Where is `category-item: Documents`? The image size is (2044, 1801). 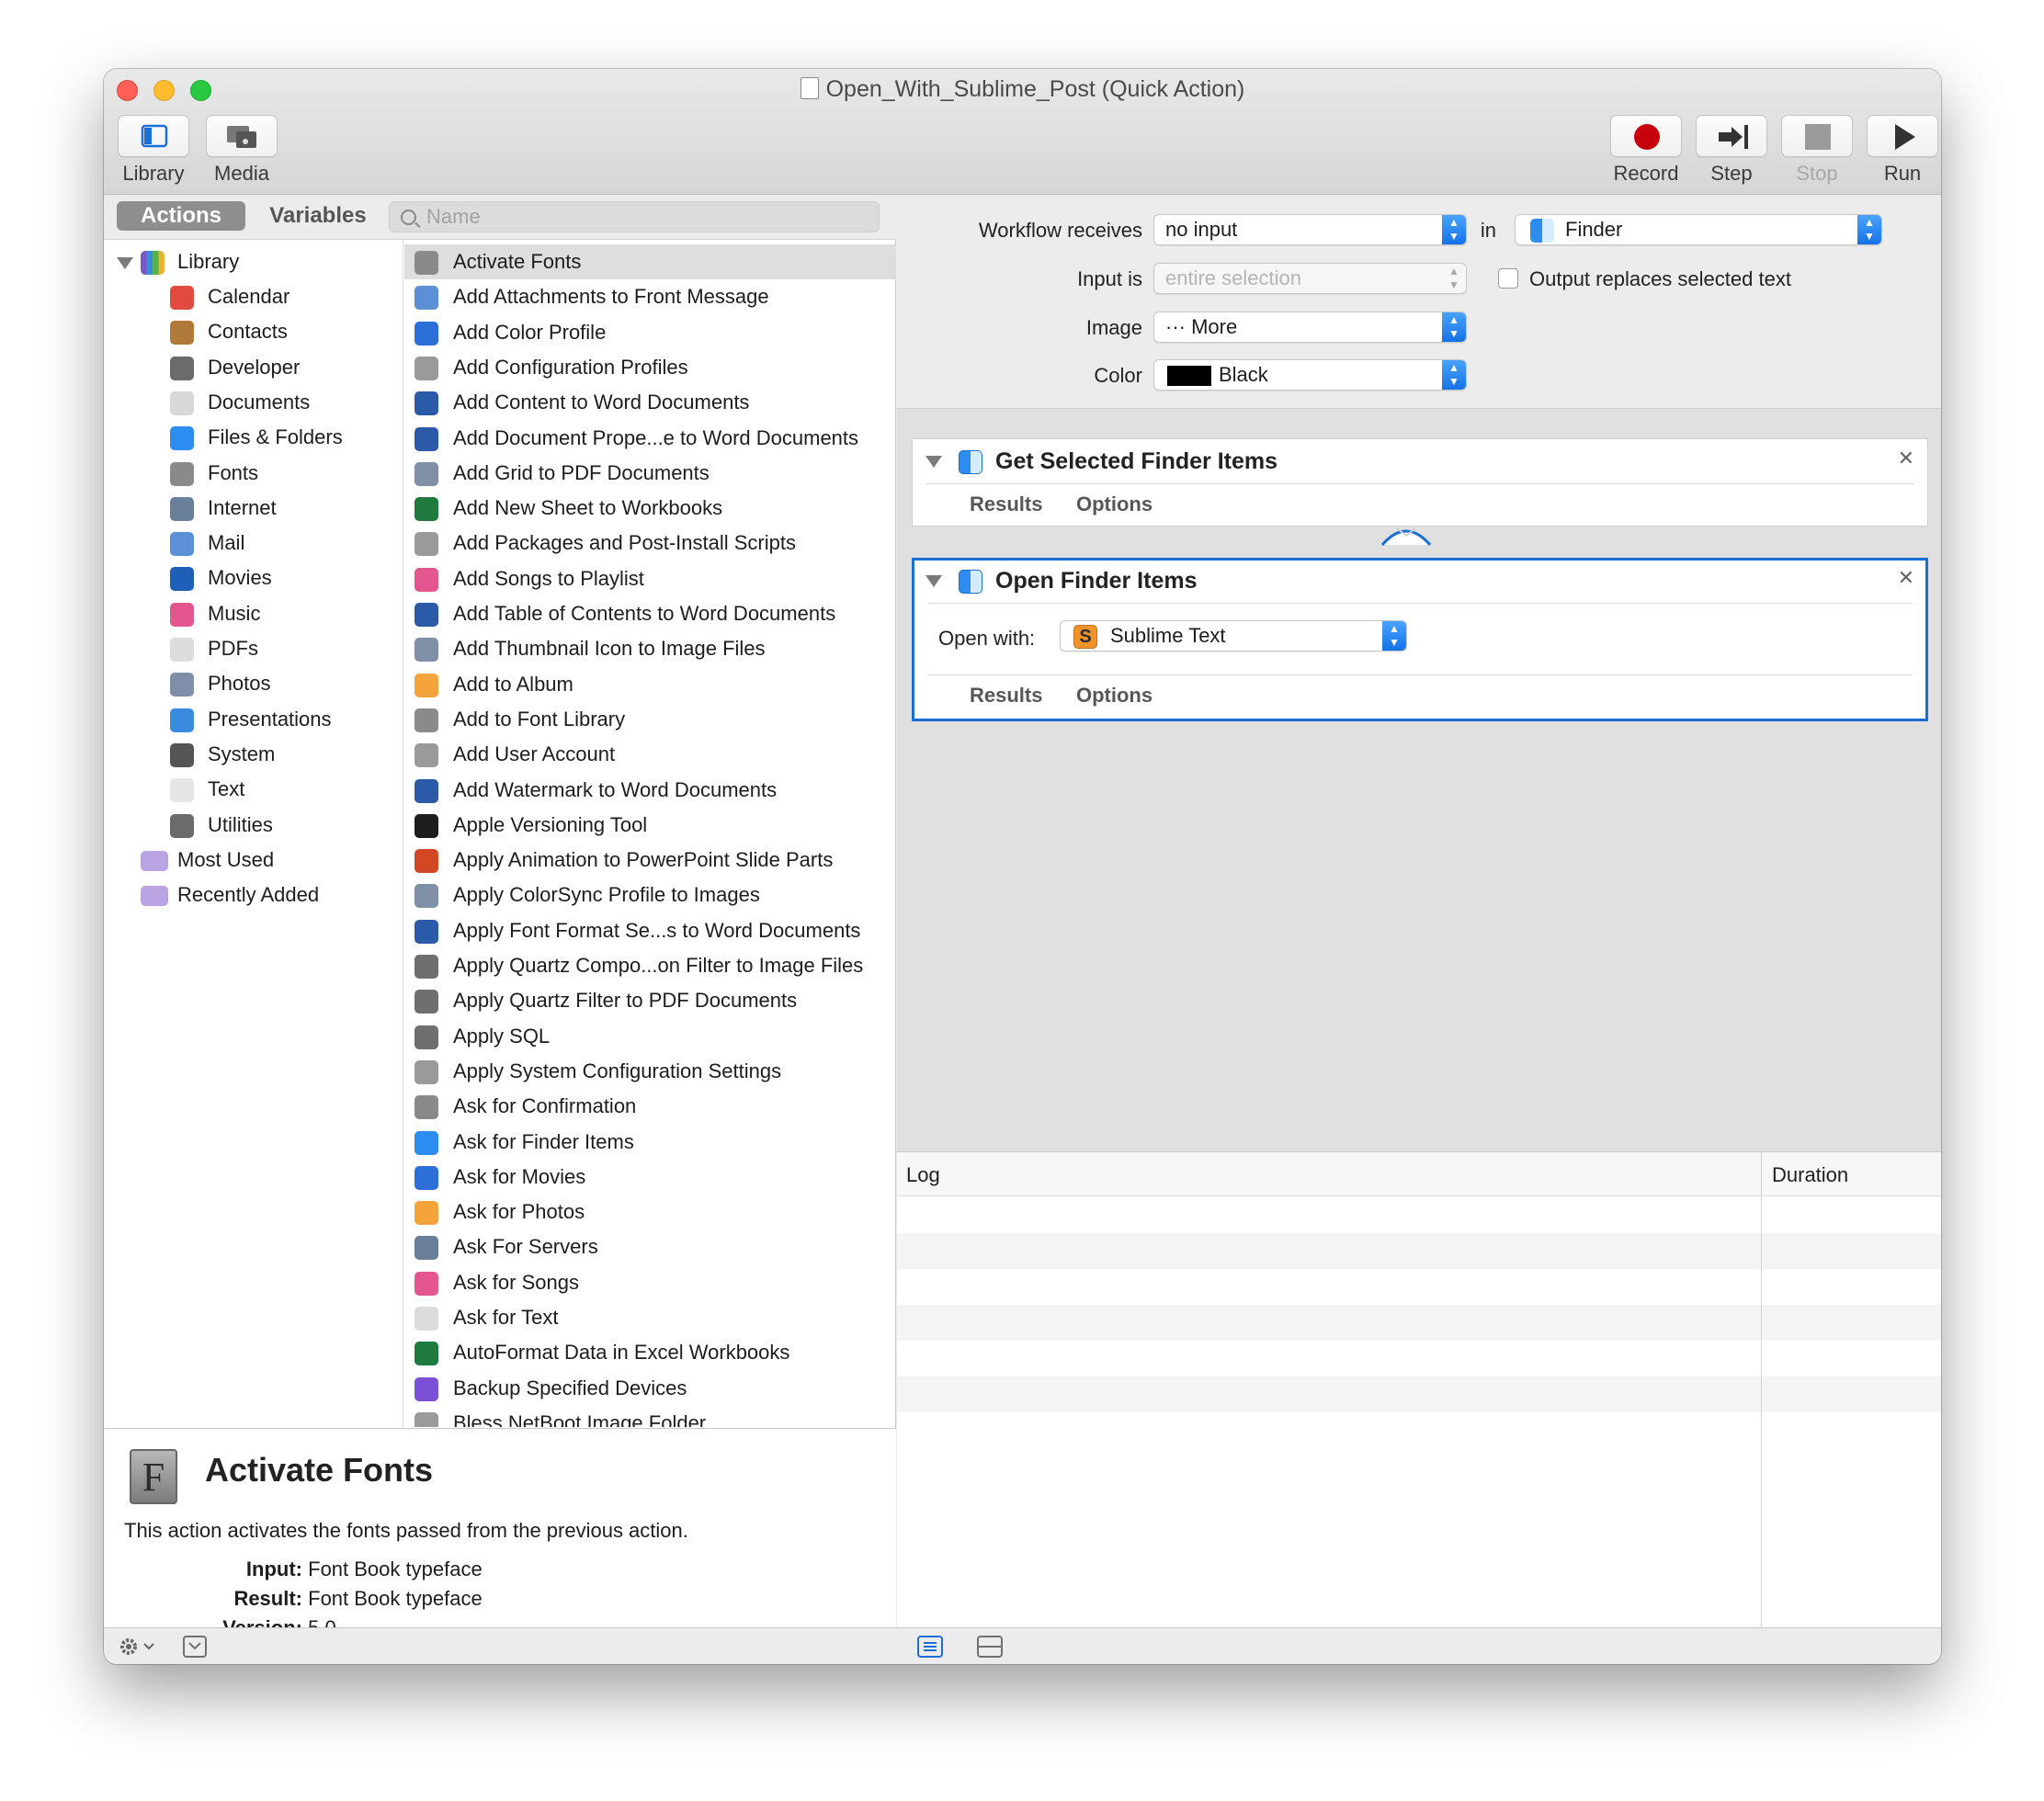 category-item: Documents is located at coordinates (253, 402).